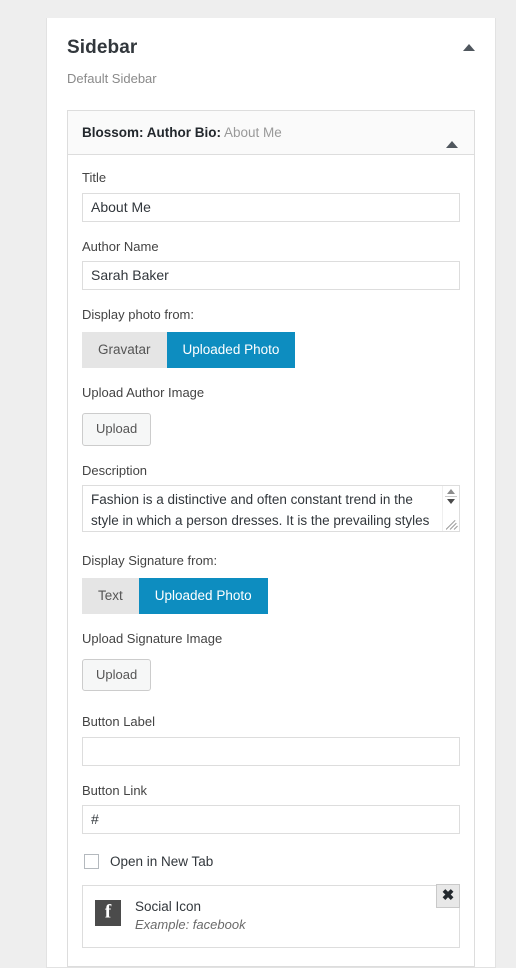 This screenshot has height=968, width=516. I want to click on social-icon-hint: Example: facebook, so click(190, 925).